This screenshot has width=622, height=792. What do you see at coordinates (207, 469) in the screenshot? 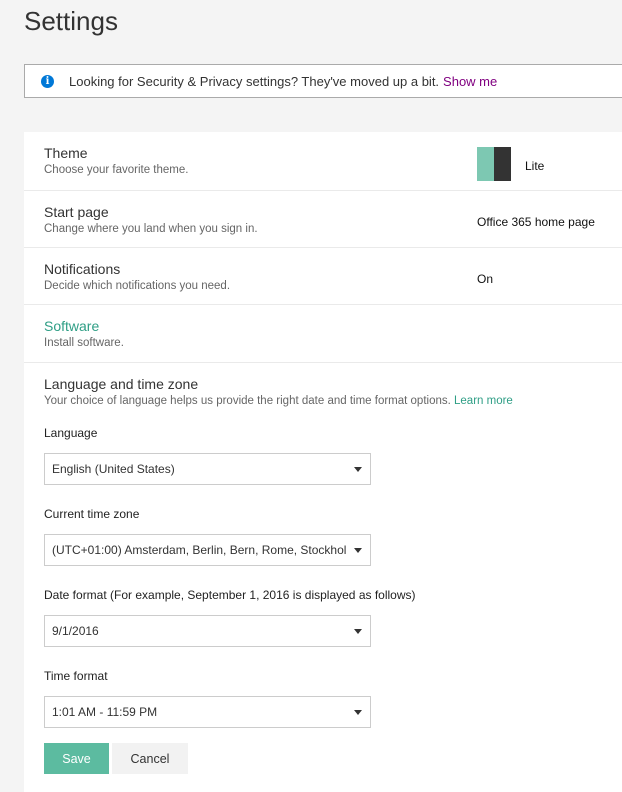
I see `language-dropdown: English (United States)` at bounding box center [207, 469].